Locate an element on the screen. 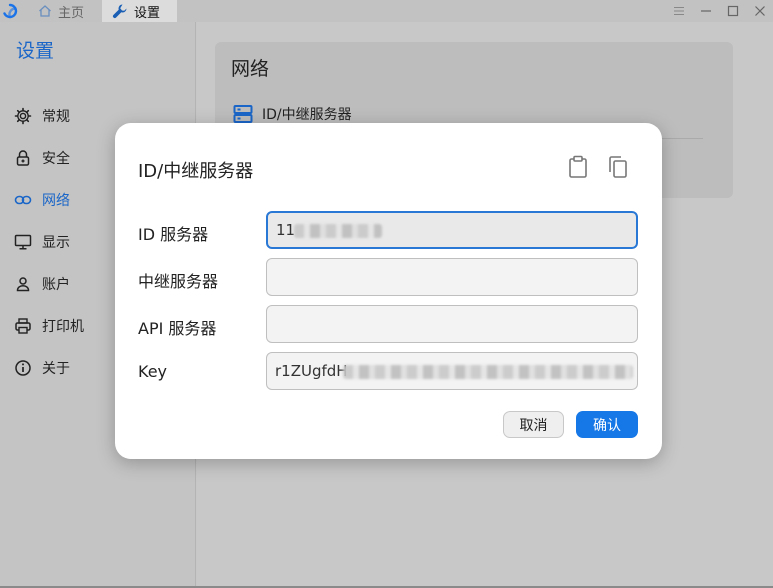  sidebar-item-label: 安全 is located at coordinates (56, 159).